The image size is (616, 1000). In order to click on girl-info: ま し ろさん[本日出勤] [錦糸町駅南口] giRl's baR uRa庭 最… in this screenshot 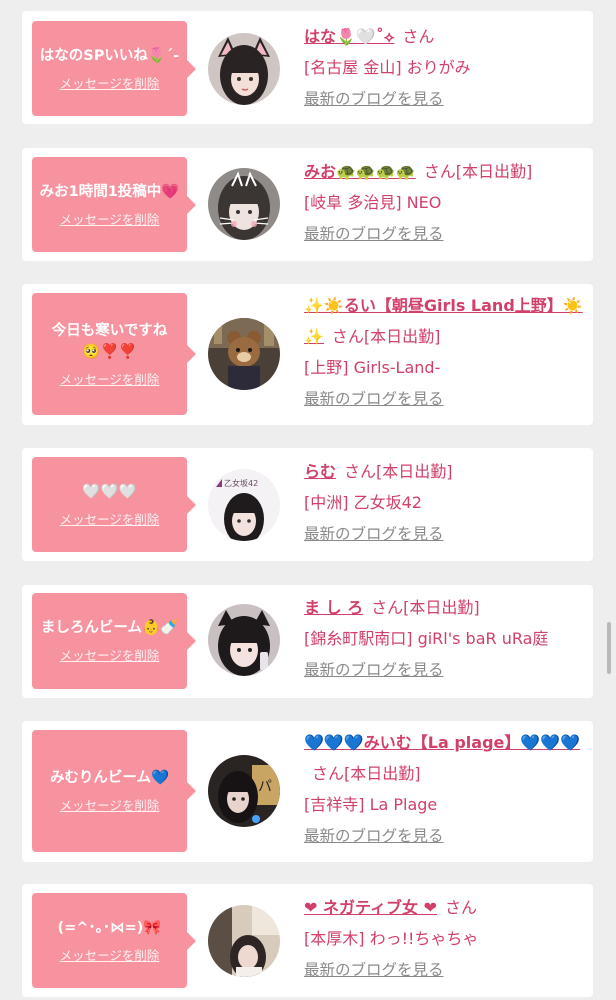, I will do `click(444, 639)`.